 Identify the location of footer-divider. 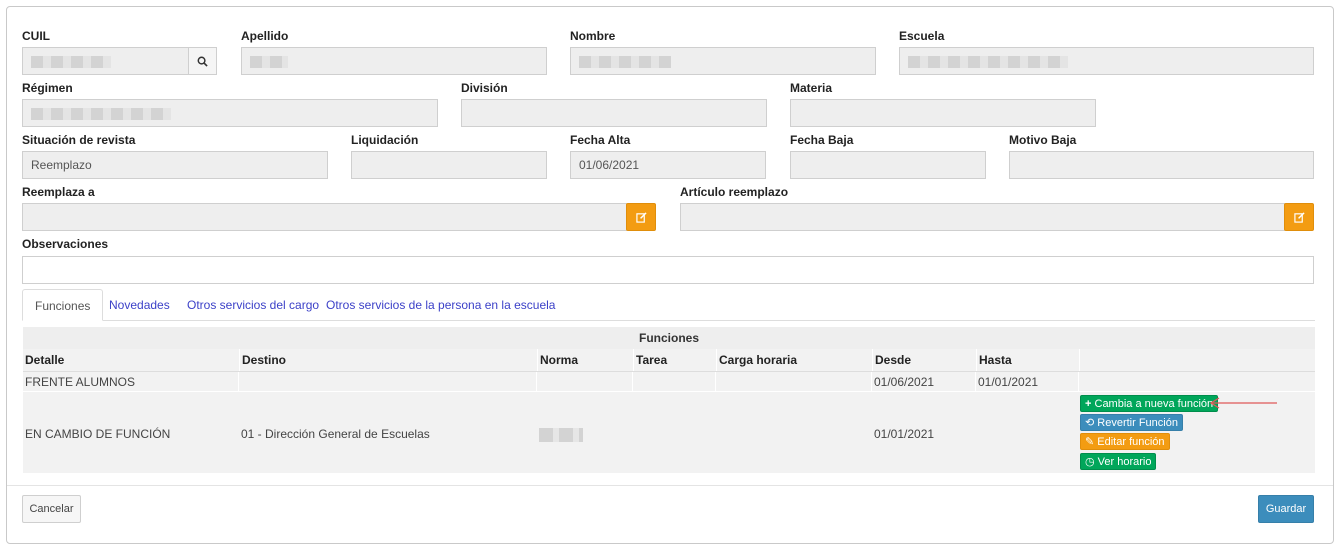
(670, 485).